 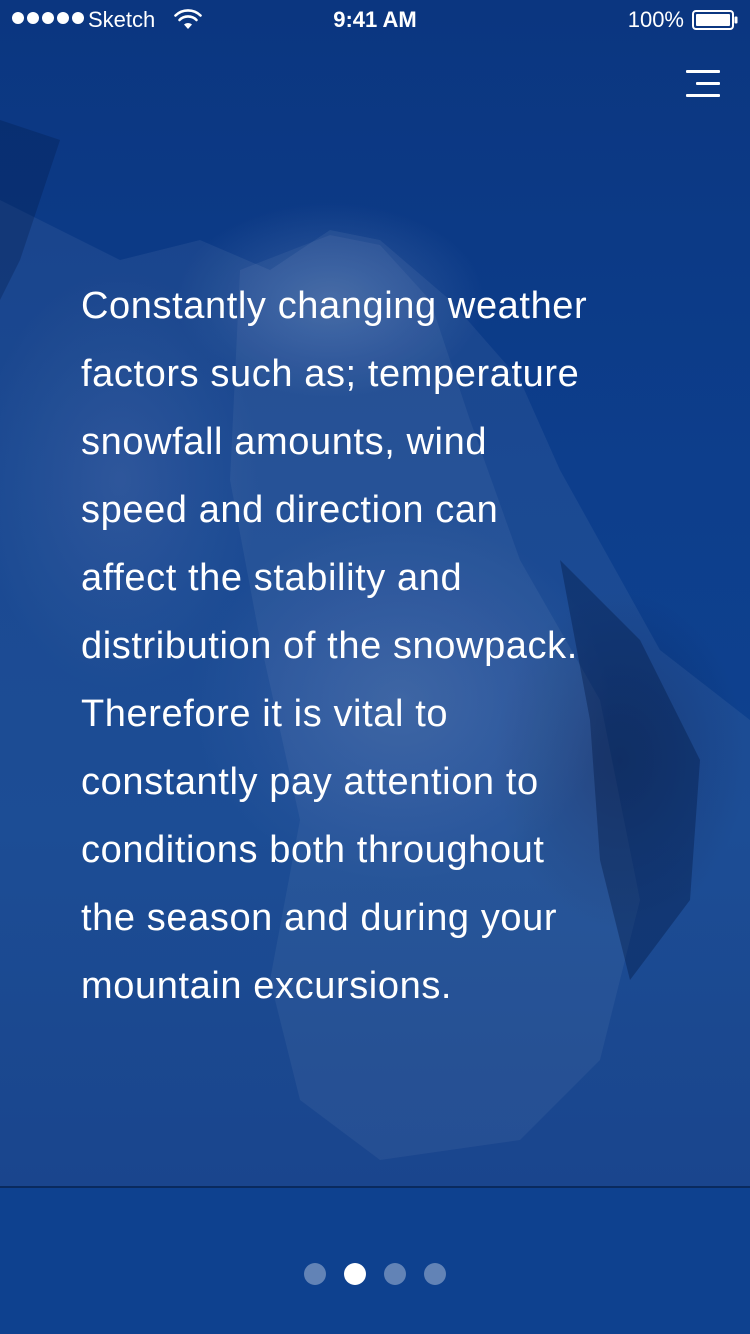 What do you see at coordinates (310, 782) in the screenshot?
I see `paragraph-line: constantly pay attention to` at bounding box center [310, 782].